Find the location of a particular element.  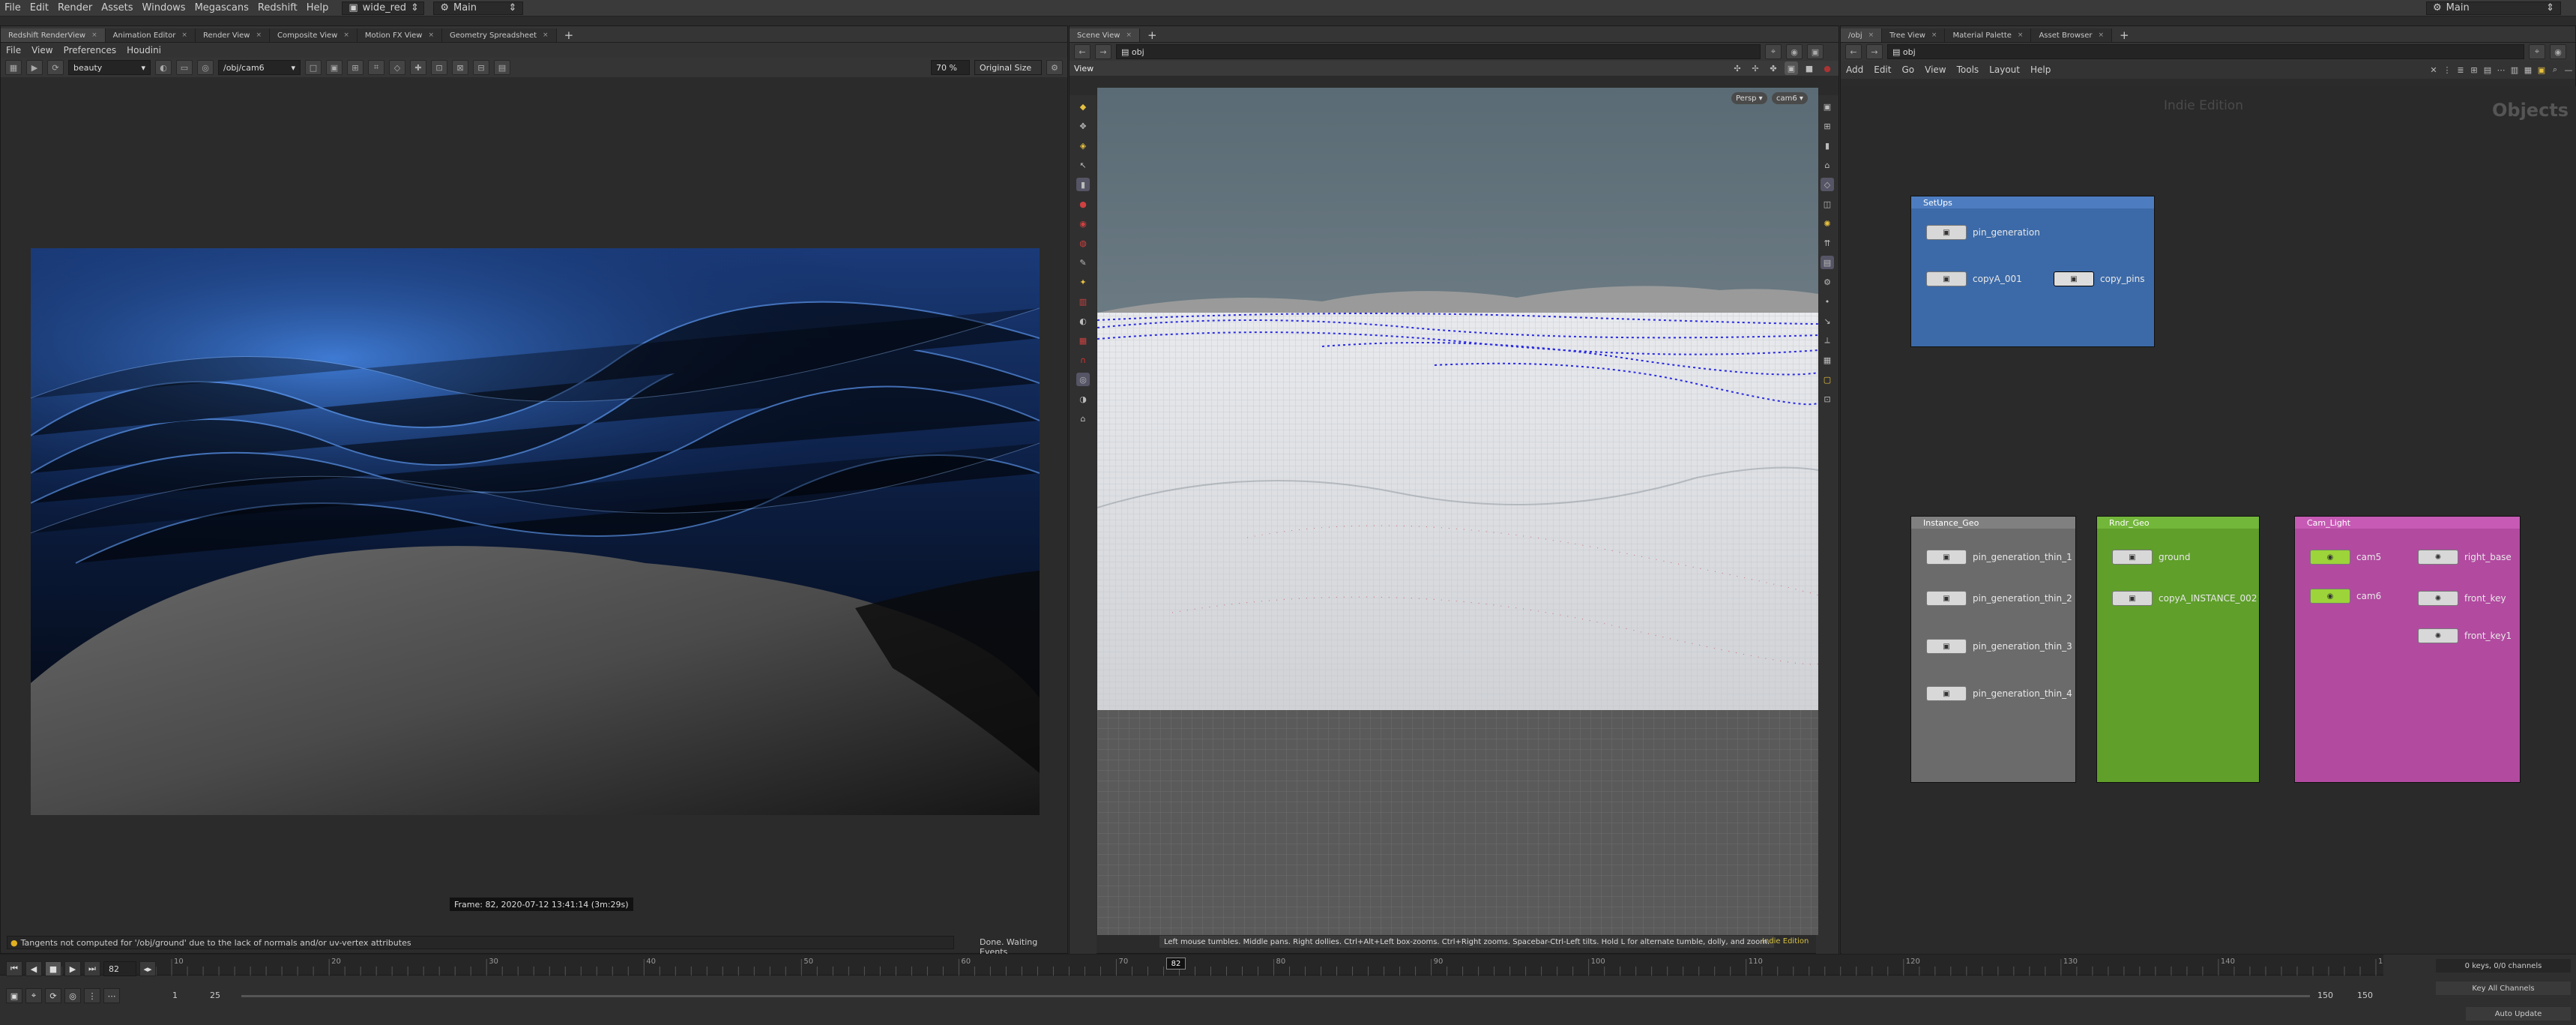

ortho-icon: ⊡ is located at coordinates (1828, 399).